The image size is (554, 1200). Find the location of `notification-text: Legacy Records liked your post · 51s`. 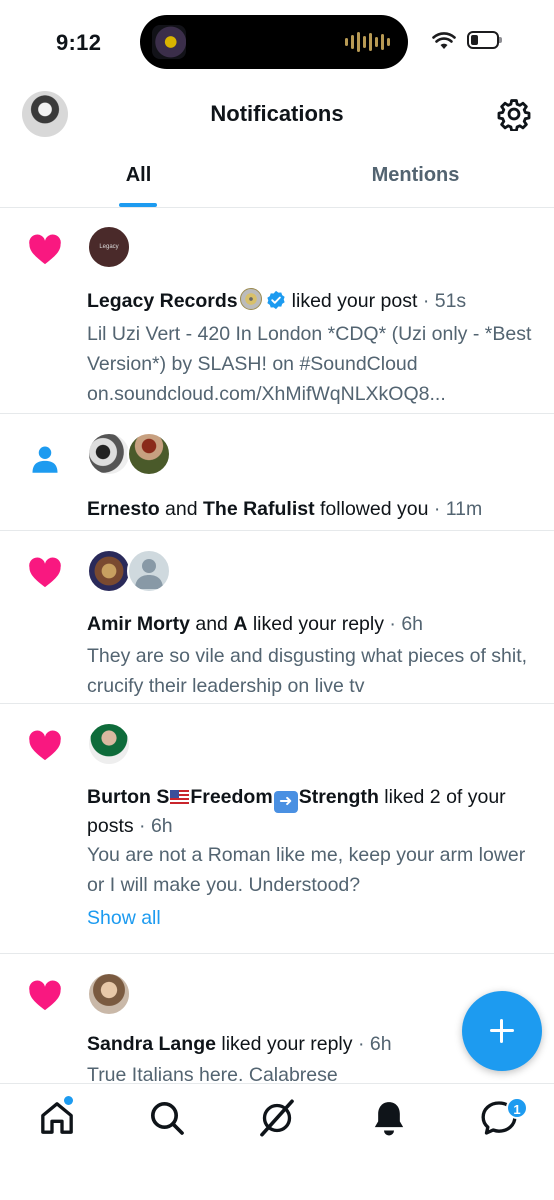

notification-text: Legacy Records liked your post · 51s is located at coordinates (313, 301).